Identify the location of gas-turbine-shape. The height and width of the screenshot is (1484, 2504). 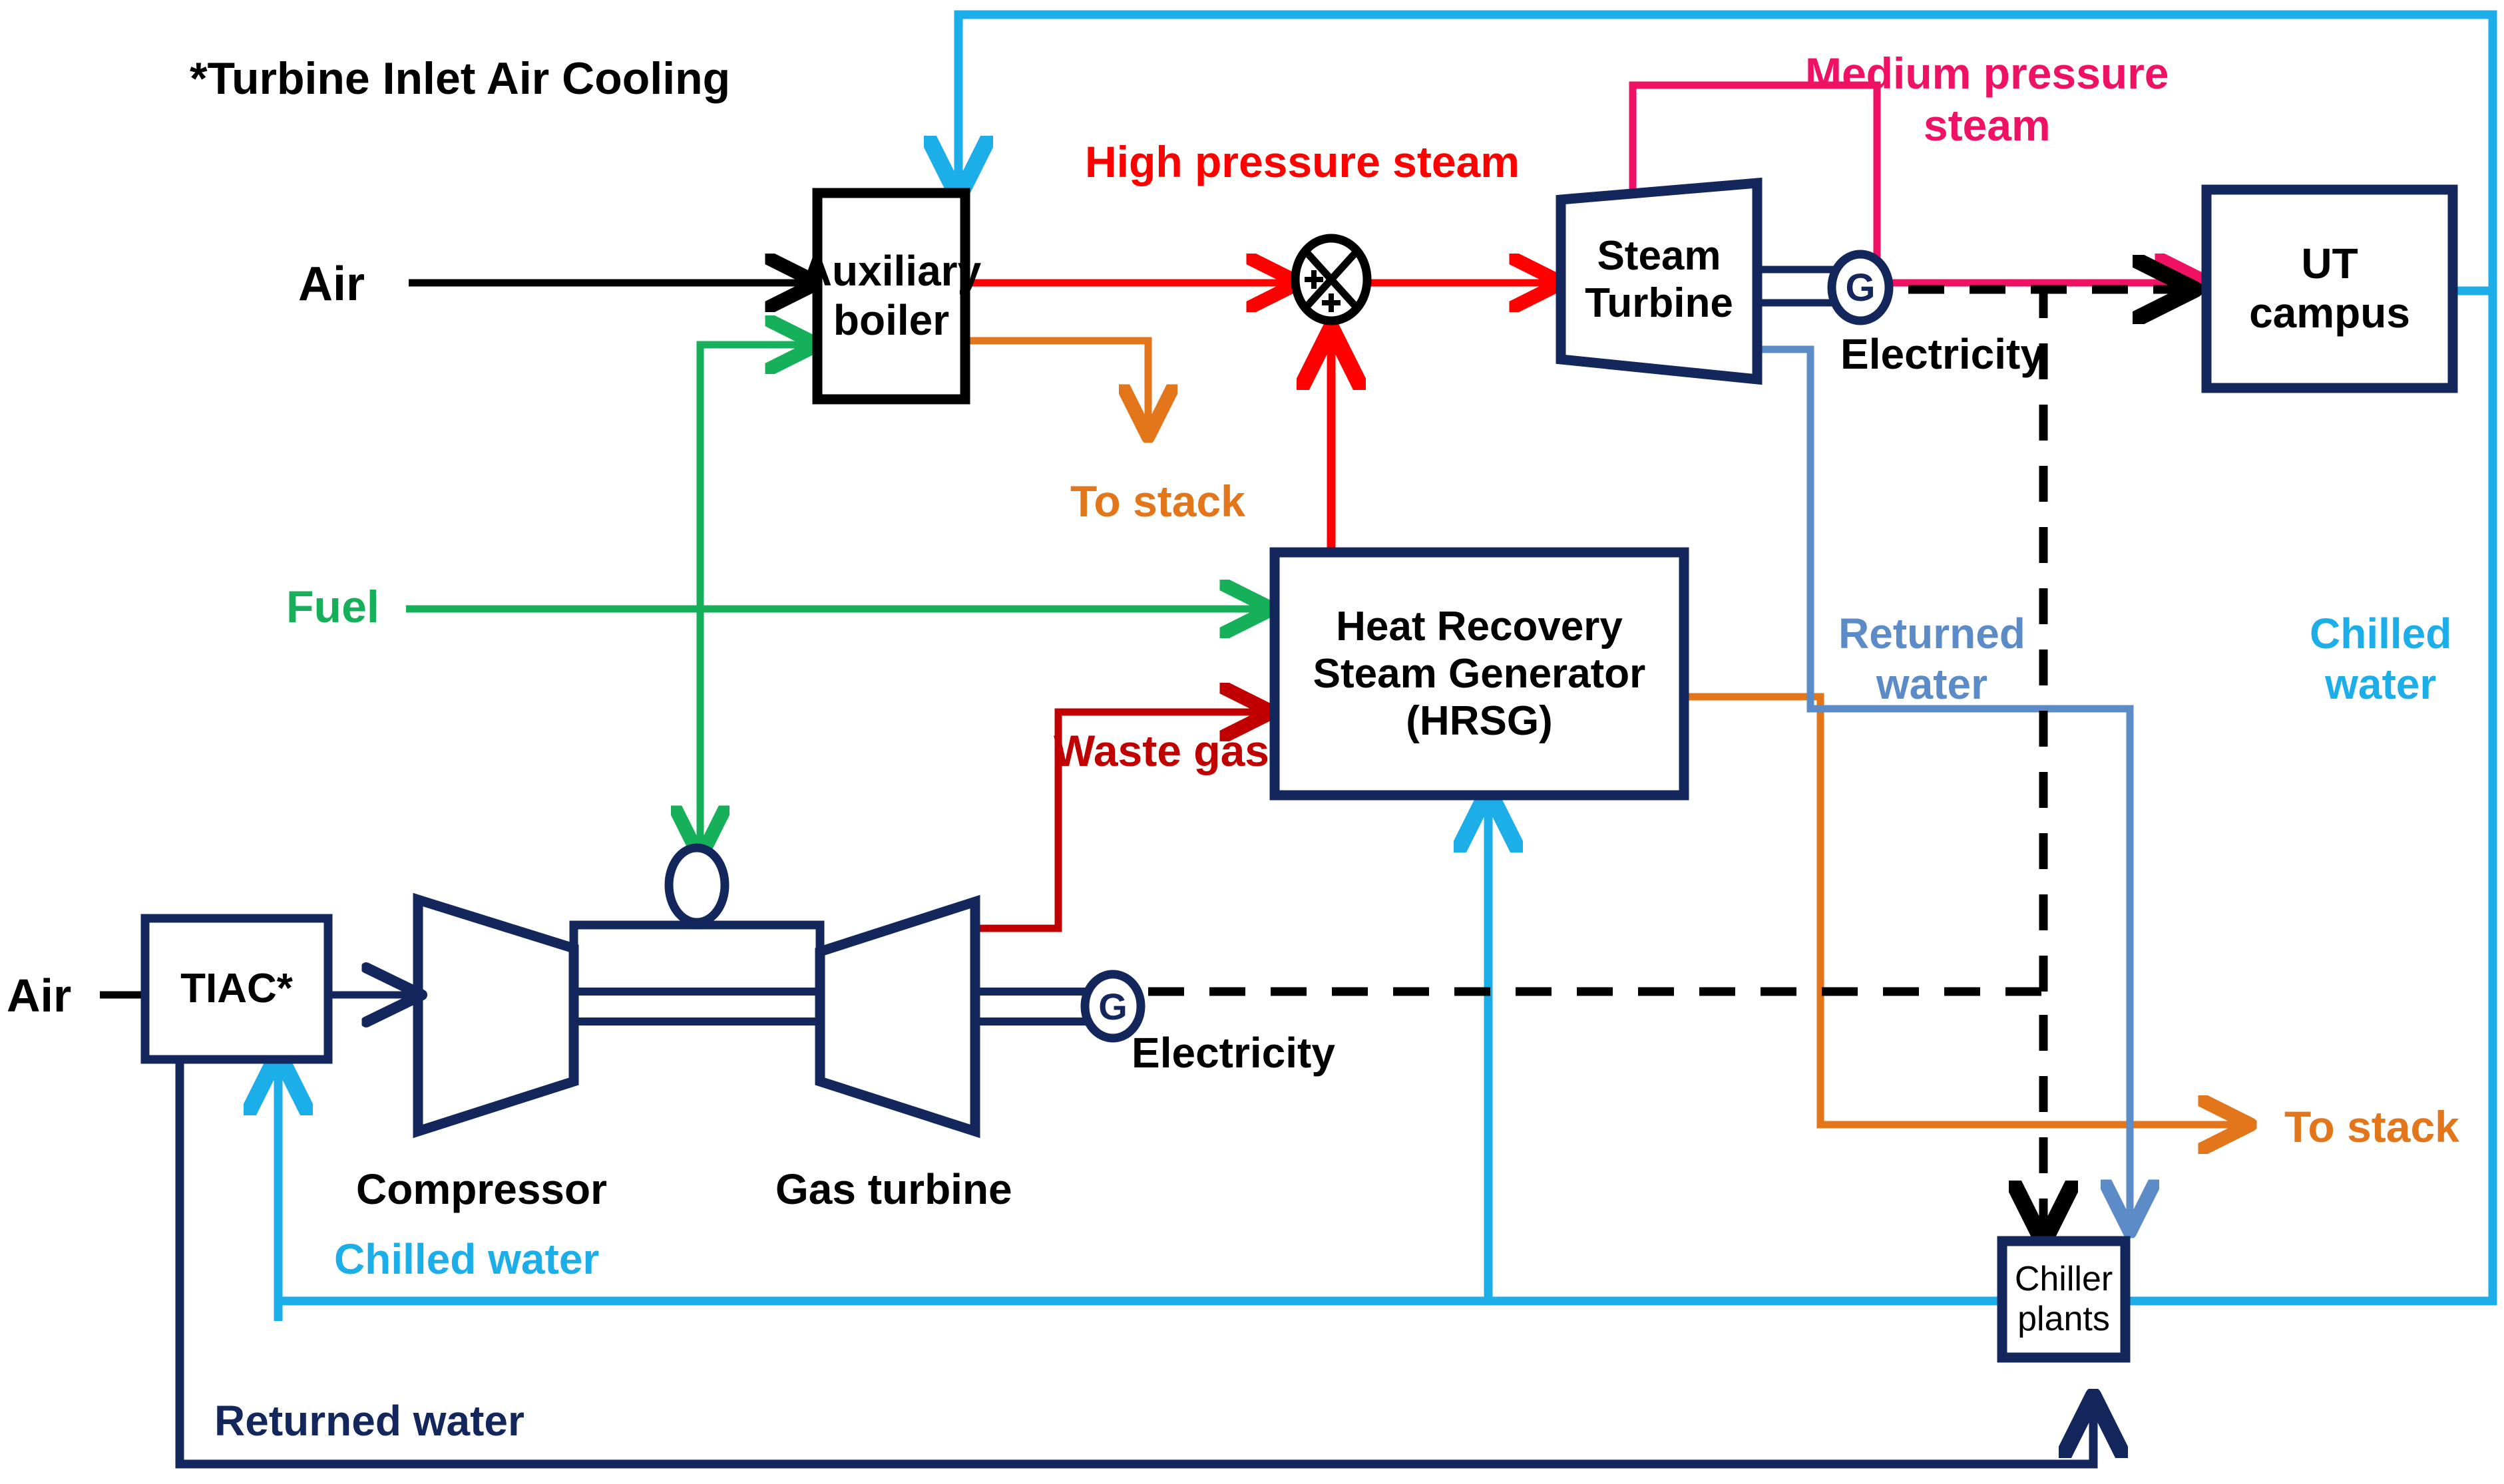
(897, 1016).